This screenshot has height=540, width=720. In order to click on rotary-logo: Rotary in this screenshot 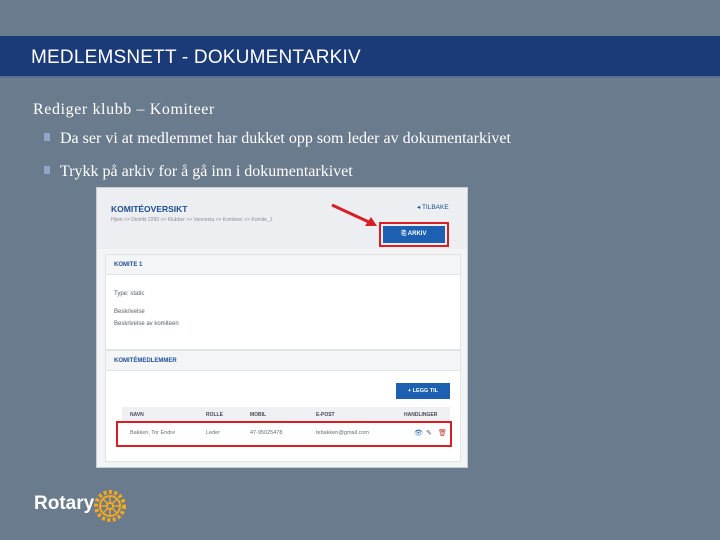, I will do `click(89, 506)`.